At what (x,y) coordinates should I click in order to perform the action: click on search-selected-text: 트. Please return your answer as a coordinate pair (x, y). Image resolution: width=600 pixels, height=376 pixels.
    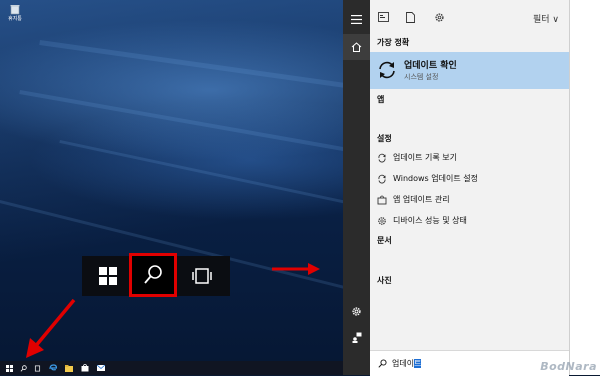
    Looking at the image, I should click on (418, 363).